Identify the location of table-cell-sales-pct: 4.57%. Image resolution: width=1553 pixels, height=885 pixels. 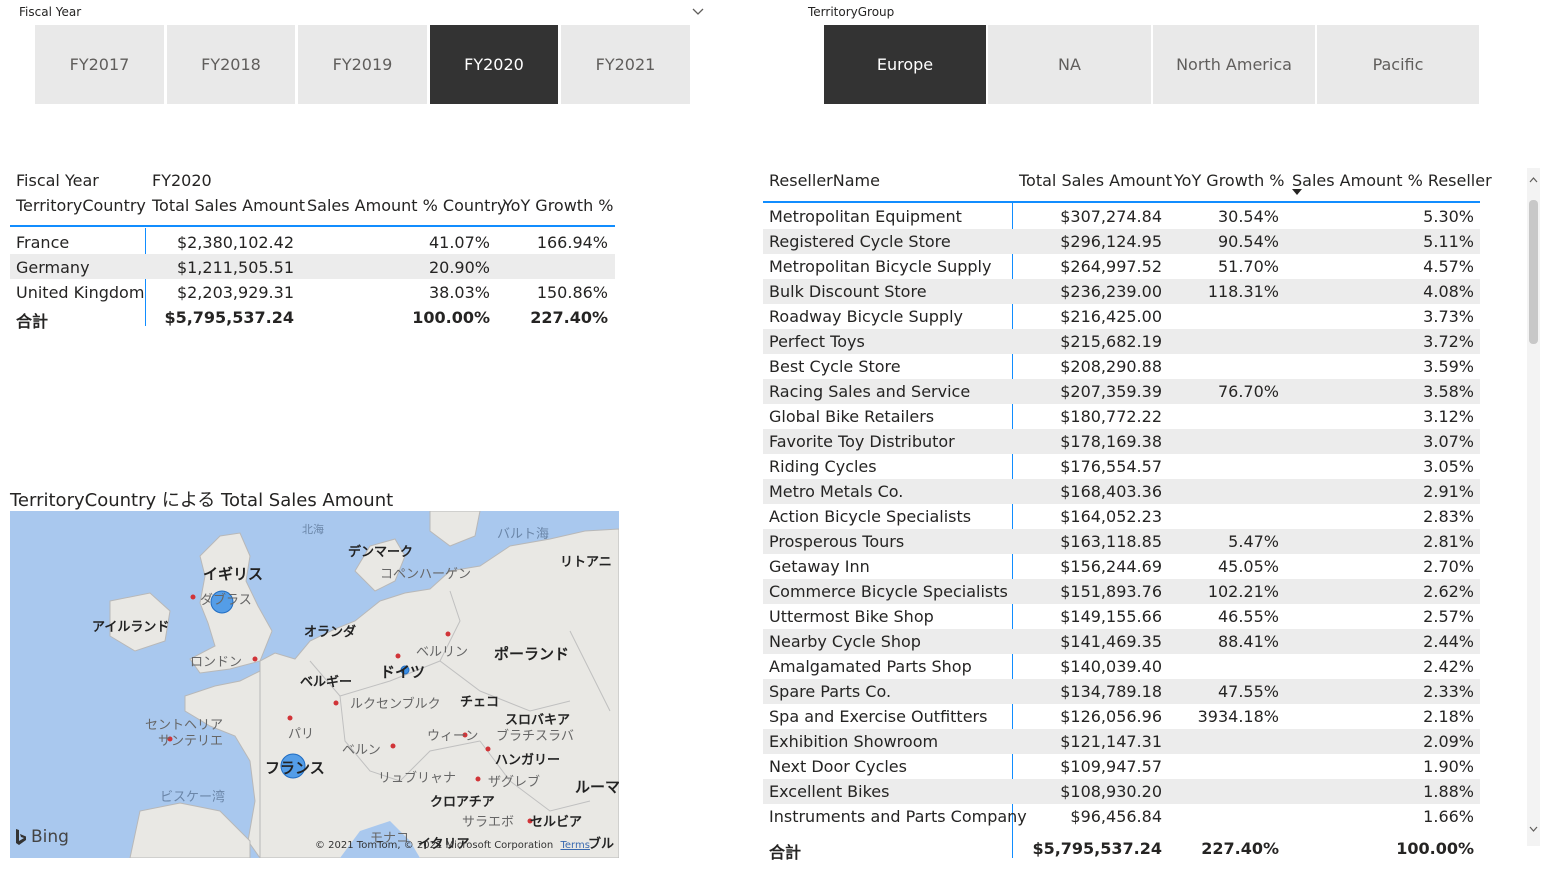
(1448, 266).